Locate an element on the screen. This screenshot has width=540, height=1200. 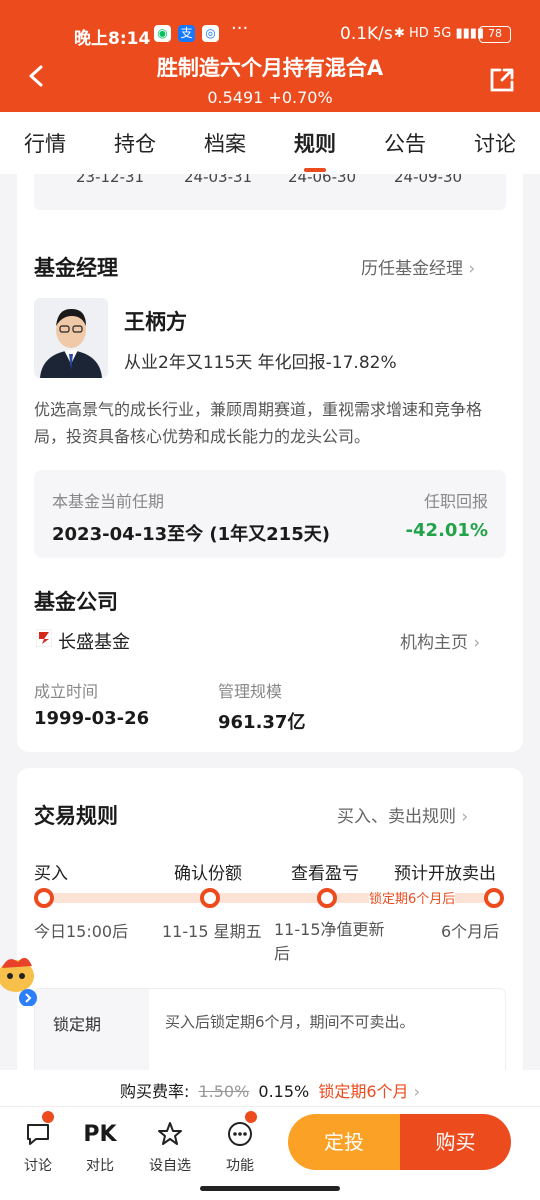
fund-title: 胜制造六个月持有混合A is located at coordinates (270, 68).